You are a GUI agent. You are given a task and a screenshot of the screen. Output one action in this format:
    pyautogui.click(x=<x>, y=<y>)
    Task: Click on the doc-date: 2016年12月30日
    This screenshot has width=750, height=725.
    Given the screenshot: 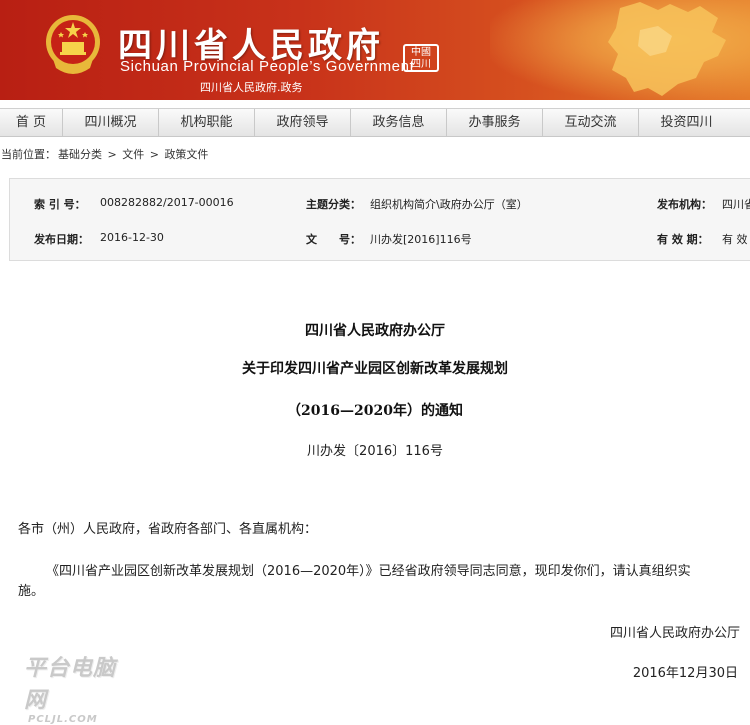 What is the action you would take?
    pyautogui.click(x=685, y=673)
    